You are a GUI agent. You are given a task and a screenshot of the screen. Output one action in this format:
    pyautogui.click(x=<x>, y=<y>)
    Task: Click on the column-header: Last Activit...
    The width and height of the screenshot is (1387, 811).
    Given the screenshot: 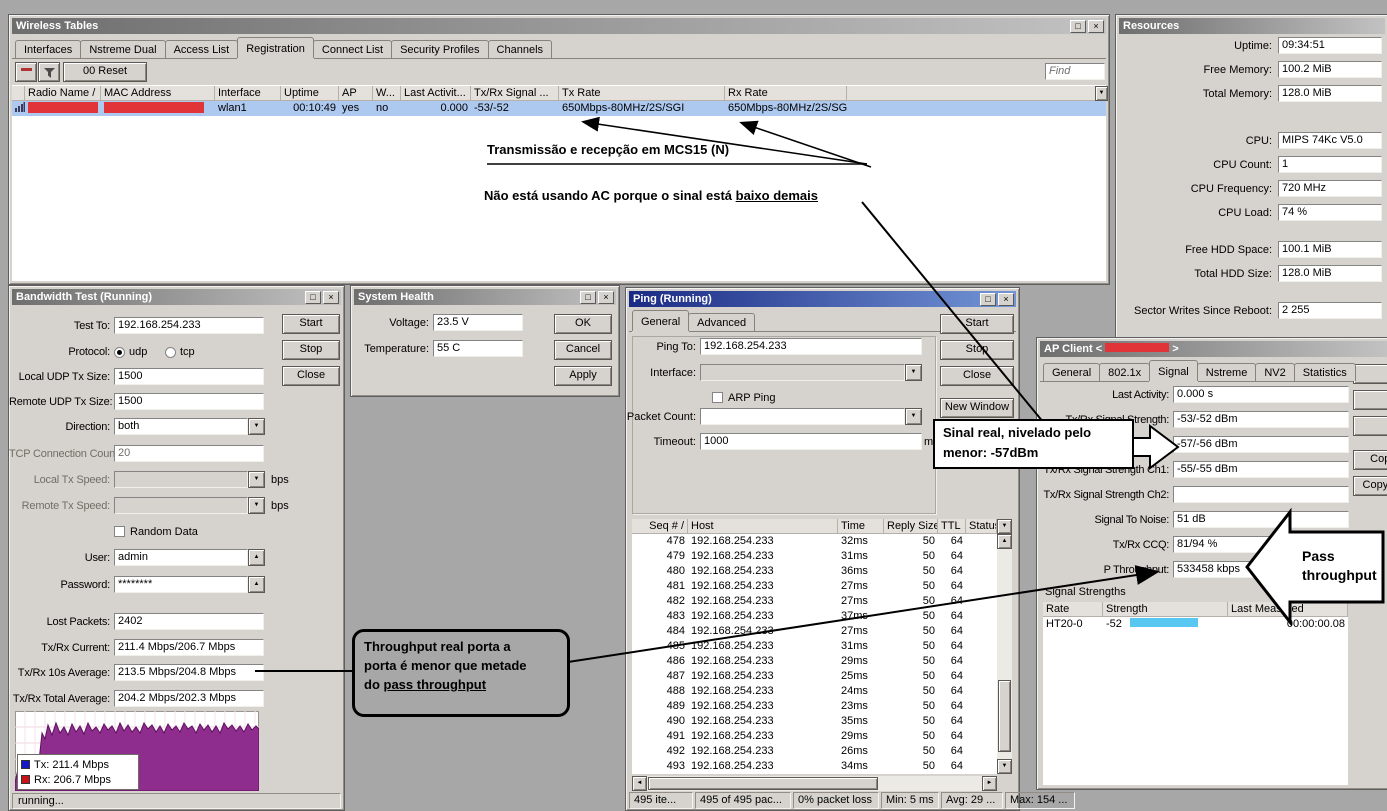 What is the action you would take?
    pyautogui.click(x=436, y=93)
    